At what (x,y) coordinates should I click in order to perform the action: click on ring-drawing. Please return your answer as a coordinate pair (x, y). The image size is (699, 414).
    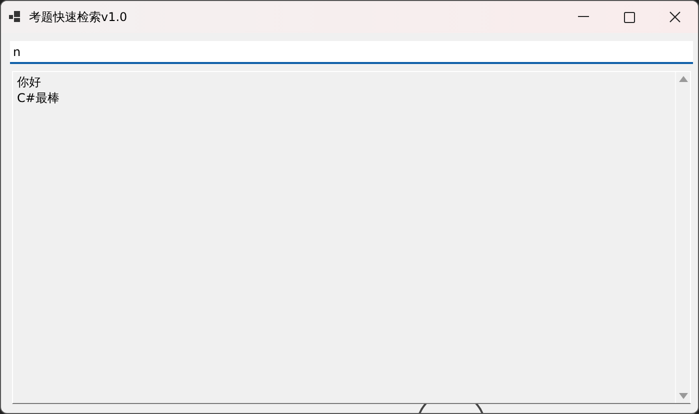
    Looking at the image, I should click on (451, 408).